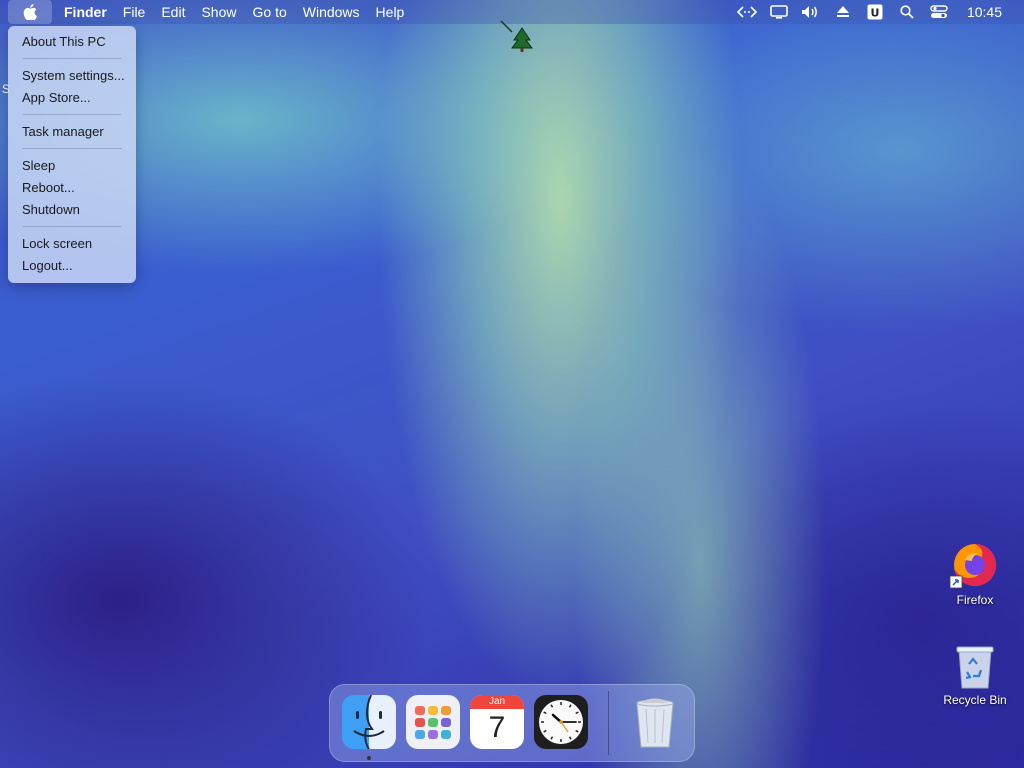 This screenshot has width=1024, height=768. Describe the element at coordinates (331, 12) in the screenshot. I see `menu-windows: Windows` at that location.